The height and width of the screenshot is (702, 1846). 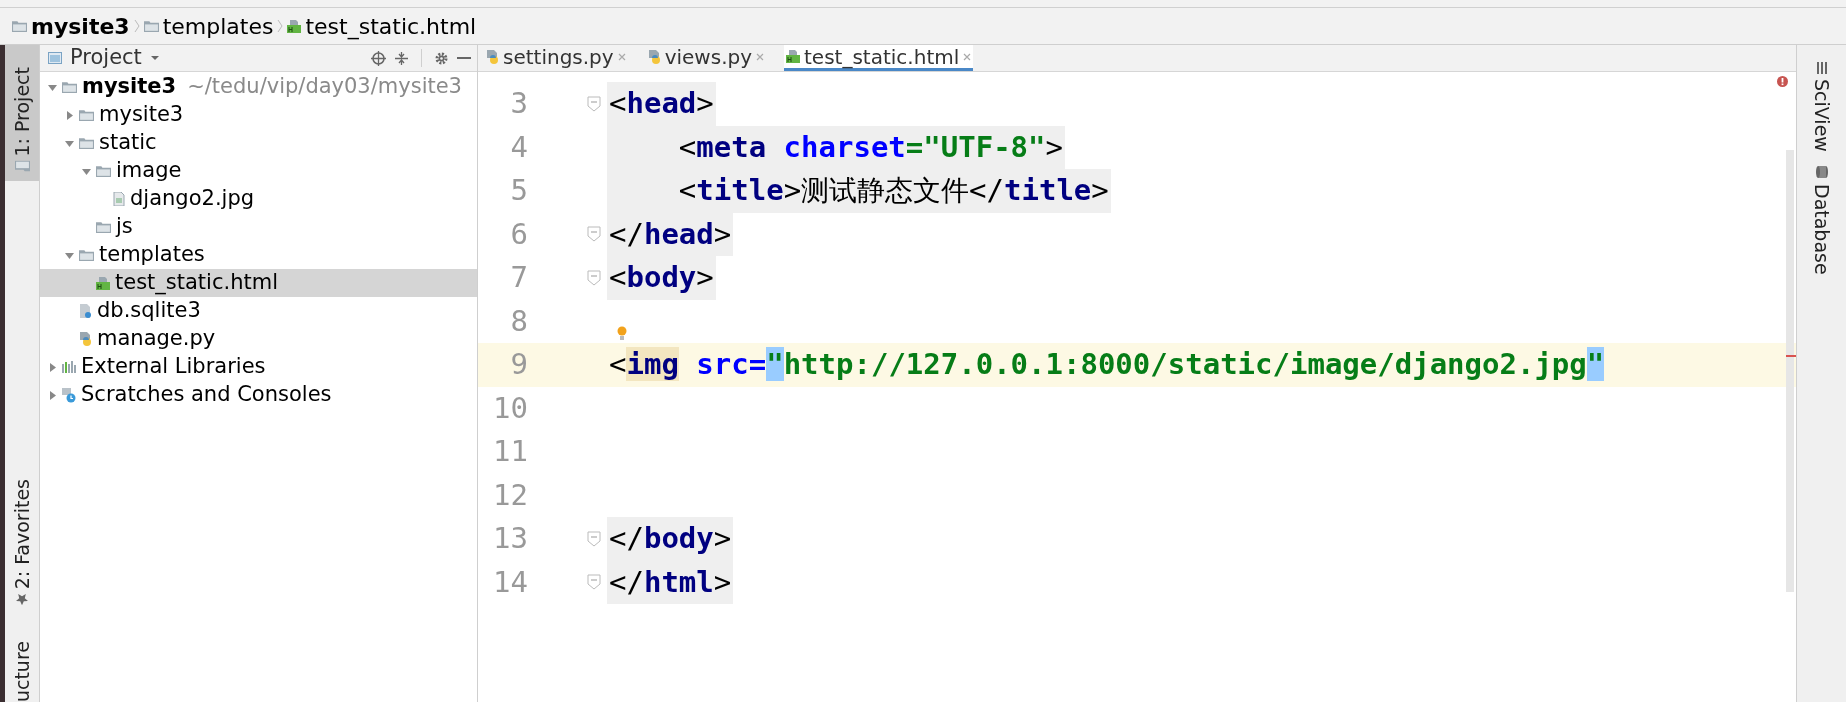 I want to click on tree-item: manage.py, so click(x=258, y=339).